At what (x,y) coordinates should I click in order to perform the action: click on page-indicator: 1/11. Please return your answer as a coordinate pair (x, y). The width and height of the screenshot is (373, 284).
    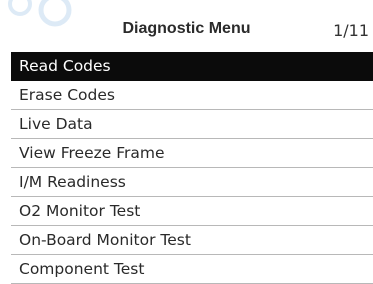
    Looking at the image, I should click on (351, 30).